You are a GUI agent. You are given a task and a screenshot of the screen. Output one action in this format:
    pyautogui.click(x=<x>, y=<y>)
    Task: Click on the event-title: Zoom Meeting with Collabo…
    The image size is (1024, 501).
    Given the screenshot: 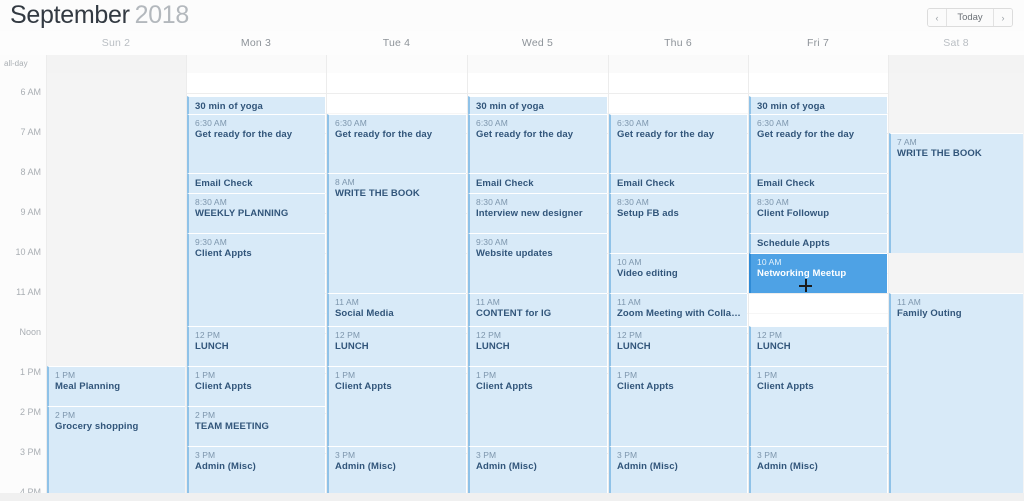 What is the action you would take?
    pyautogui.click(x=682, y=313)
    